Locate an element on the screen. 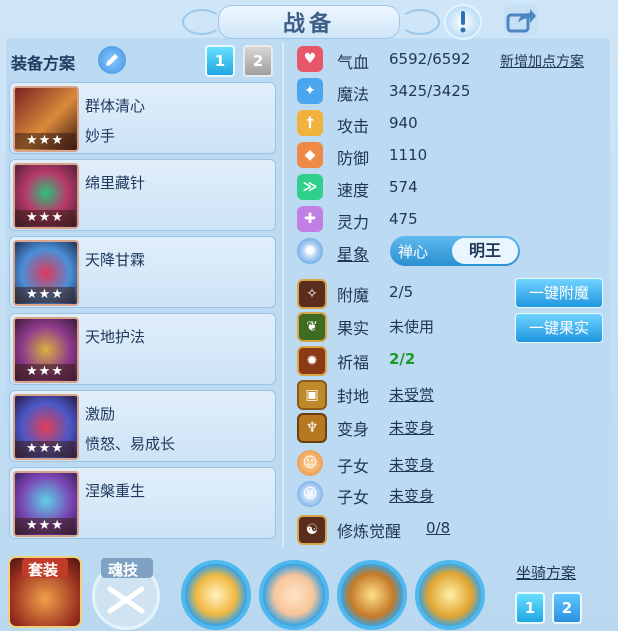 The height and width of the screenshot is (631, 618). stat-speed-label: 速度 is located at coordinates (353, 190).